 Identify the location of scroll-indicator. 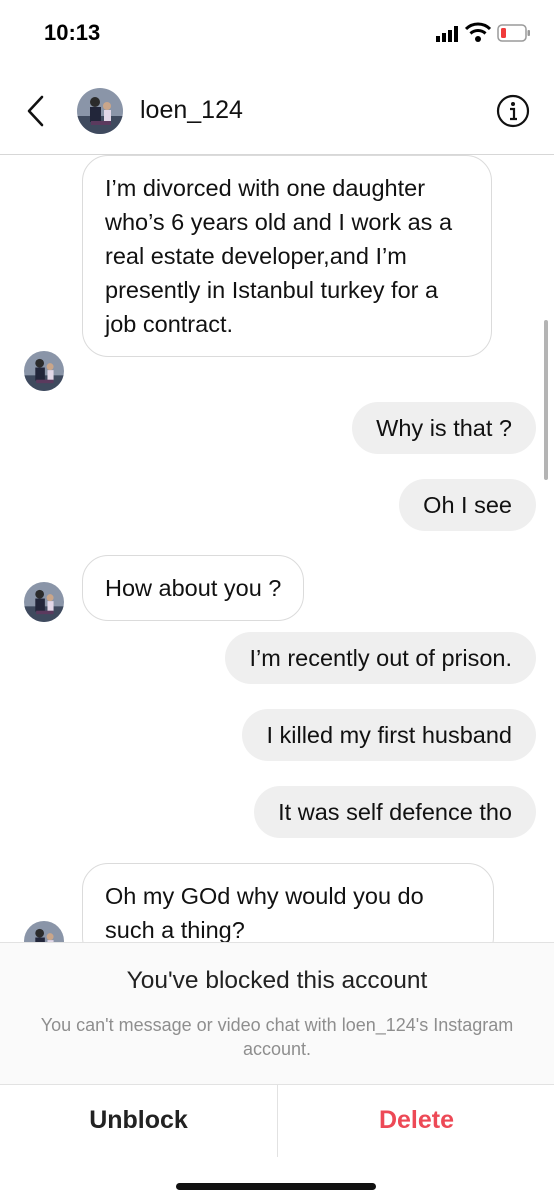
(546, 400).